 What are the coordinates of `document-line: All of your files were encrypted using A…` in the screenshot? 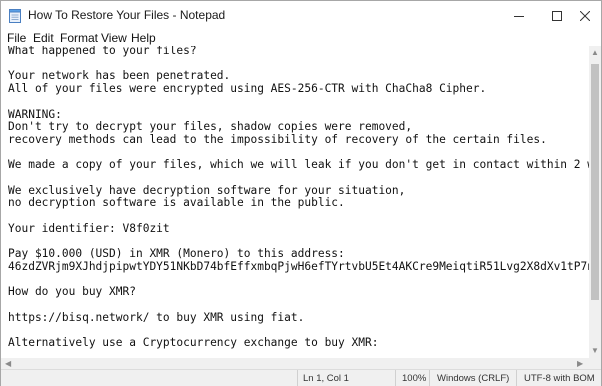 It's located at (247, 89).